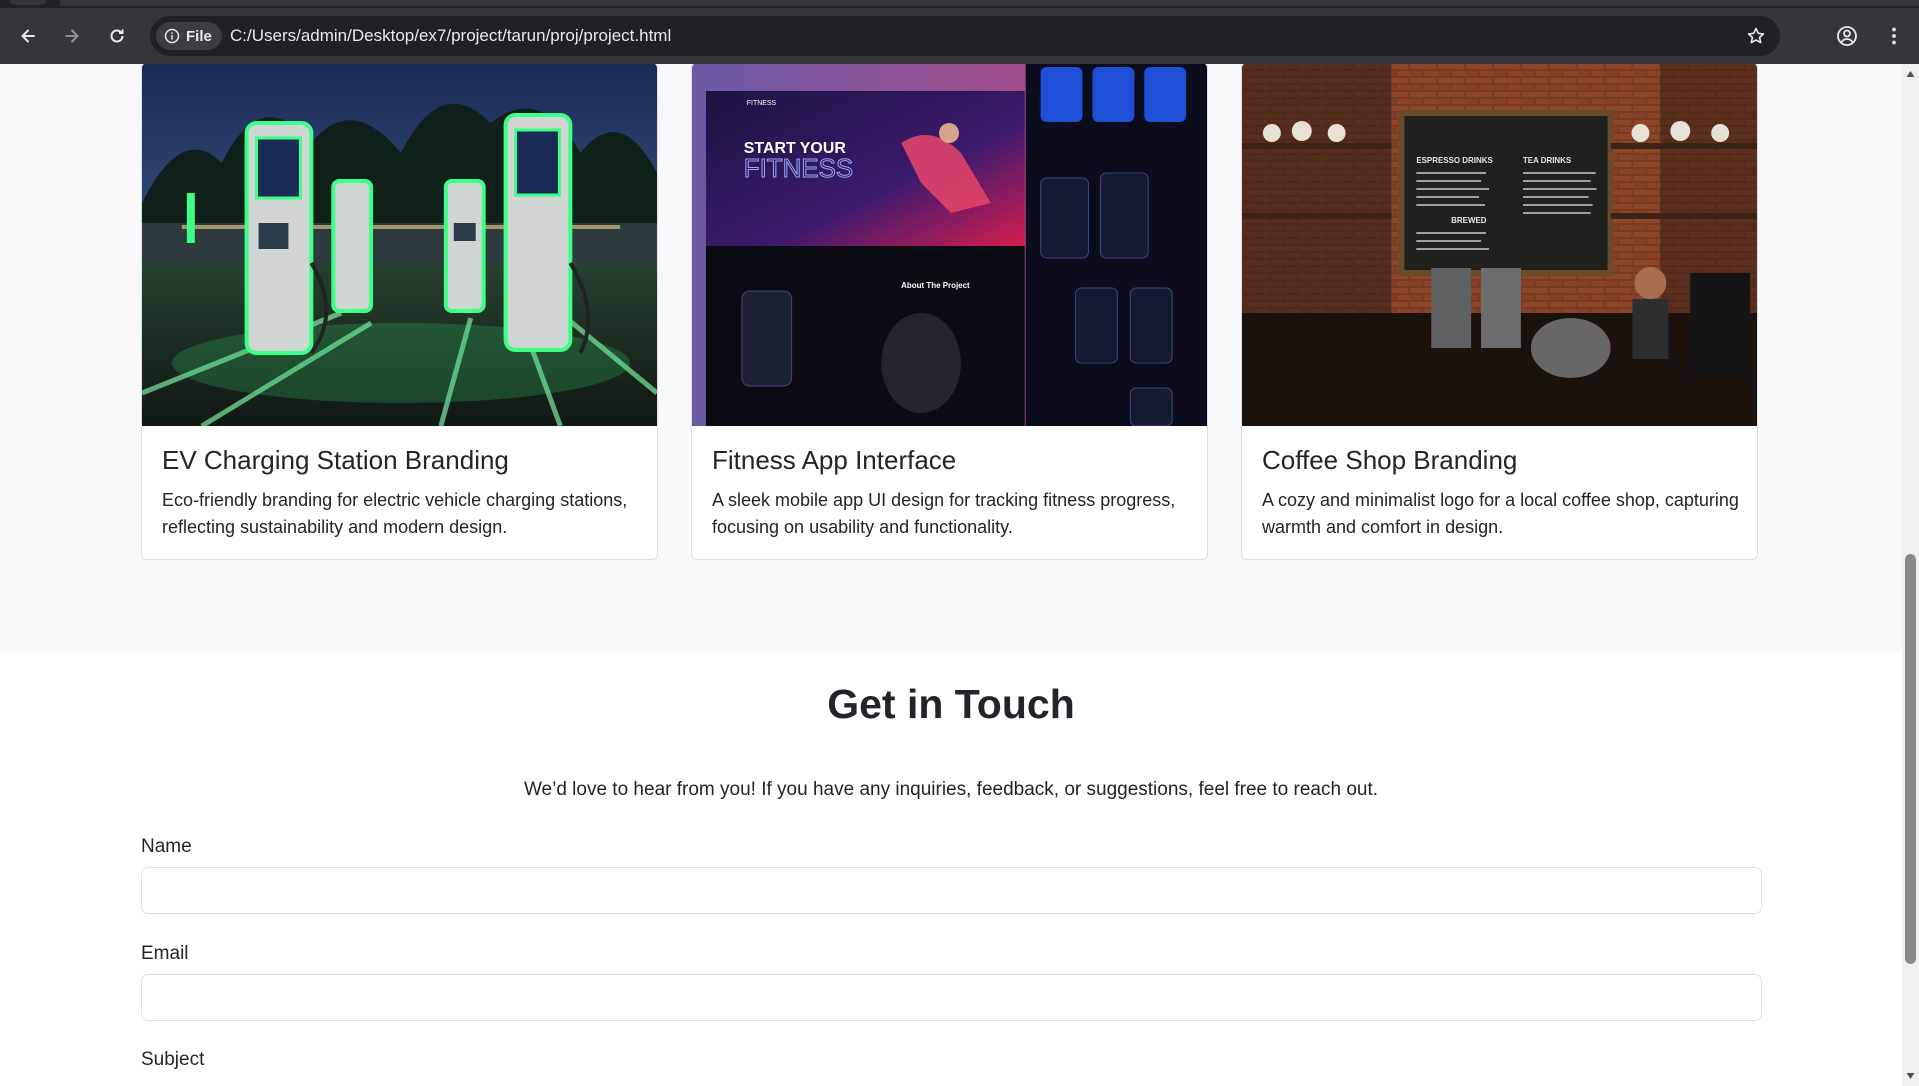 This screenshot has height=1086, width=1919. Describe the element at coordinates (798, 169) in the screenshot. I see `fitness-headline-2: FITNESS` at that location.